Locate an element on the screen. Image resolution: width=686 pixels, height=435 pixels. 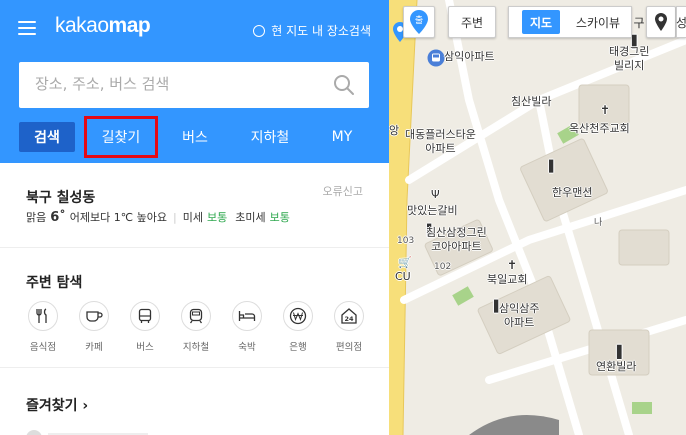
favorites-section: 즐겨찾기 › is located at coordinates (194, 405).